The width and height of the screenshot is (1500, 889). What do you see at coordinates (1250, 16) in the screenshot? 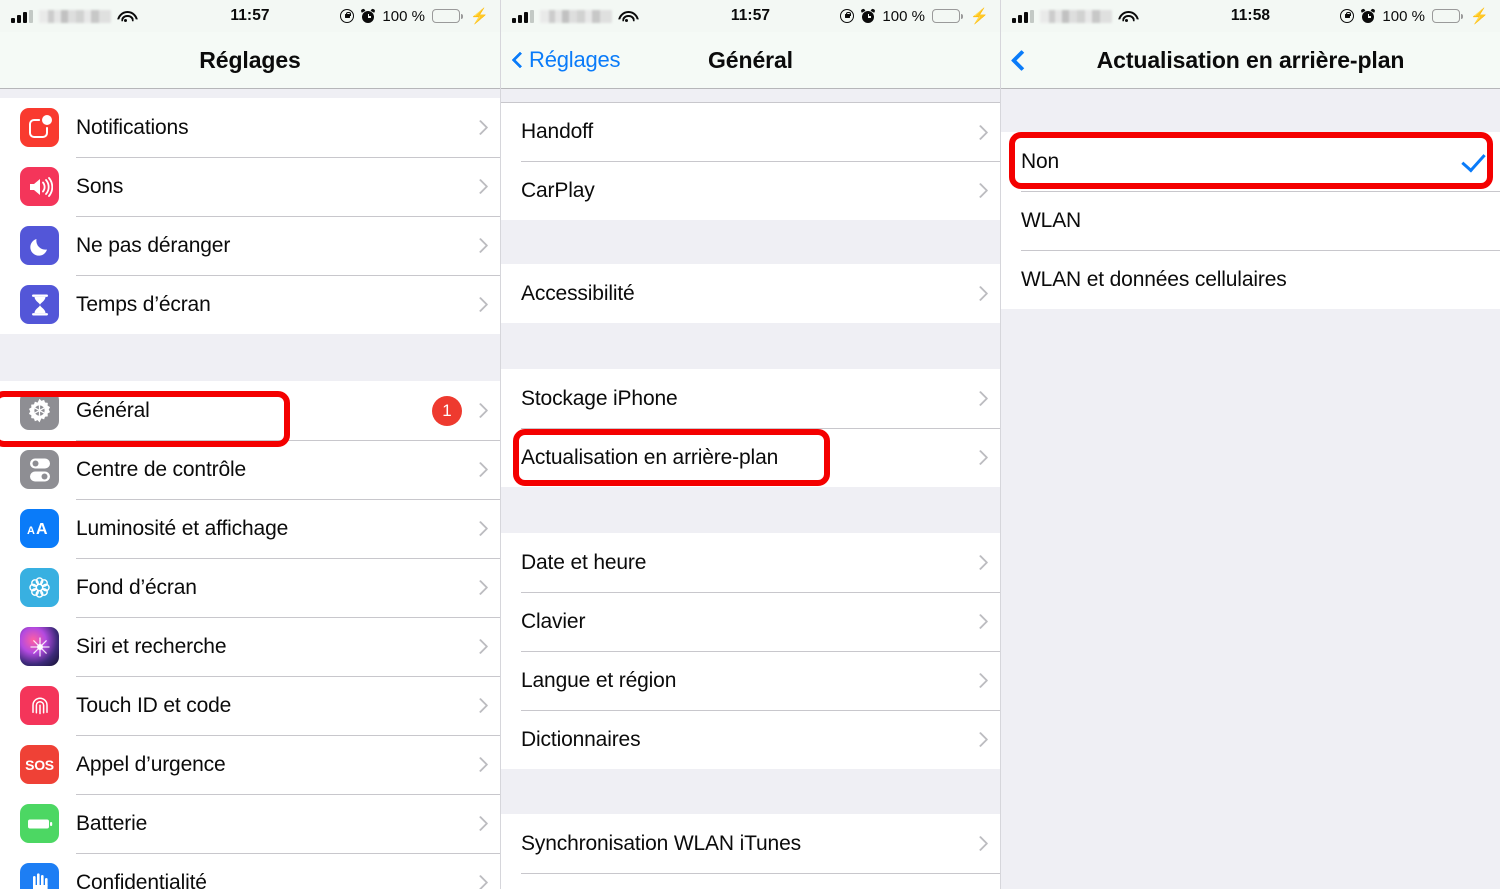
I see `status-bar: 11:58 100 % ⚡` at bounding box center [1250, 16].